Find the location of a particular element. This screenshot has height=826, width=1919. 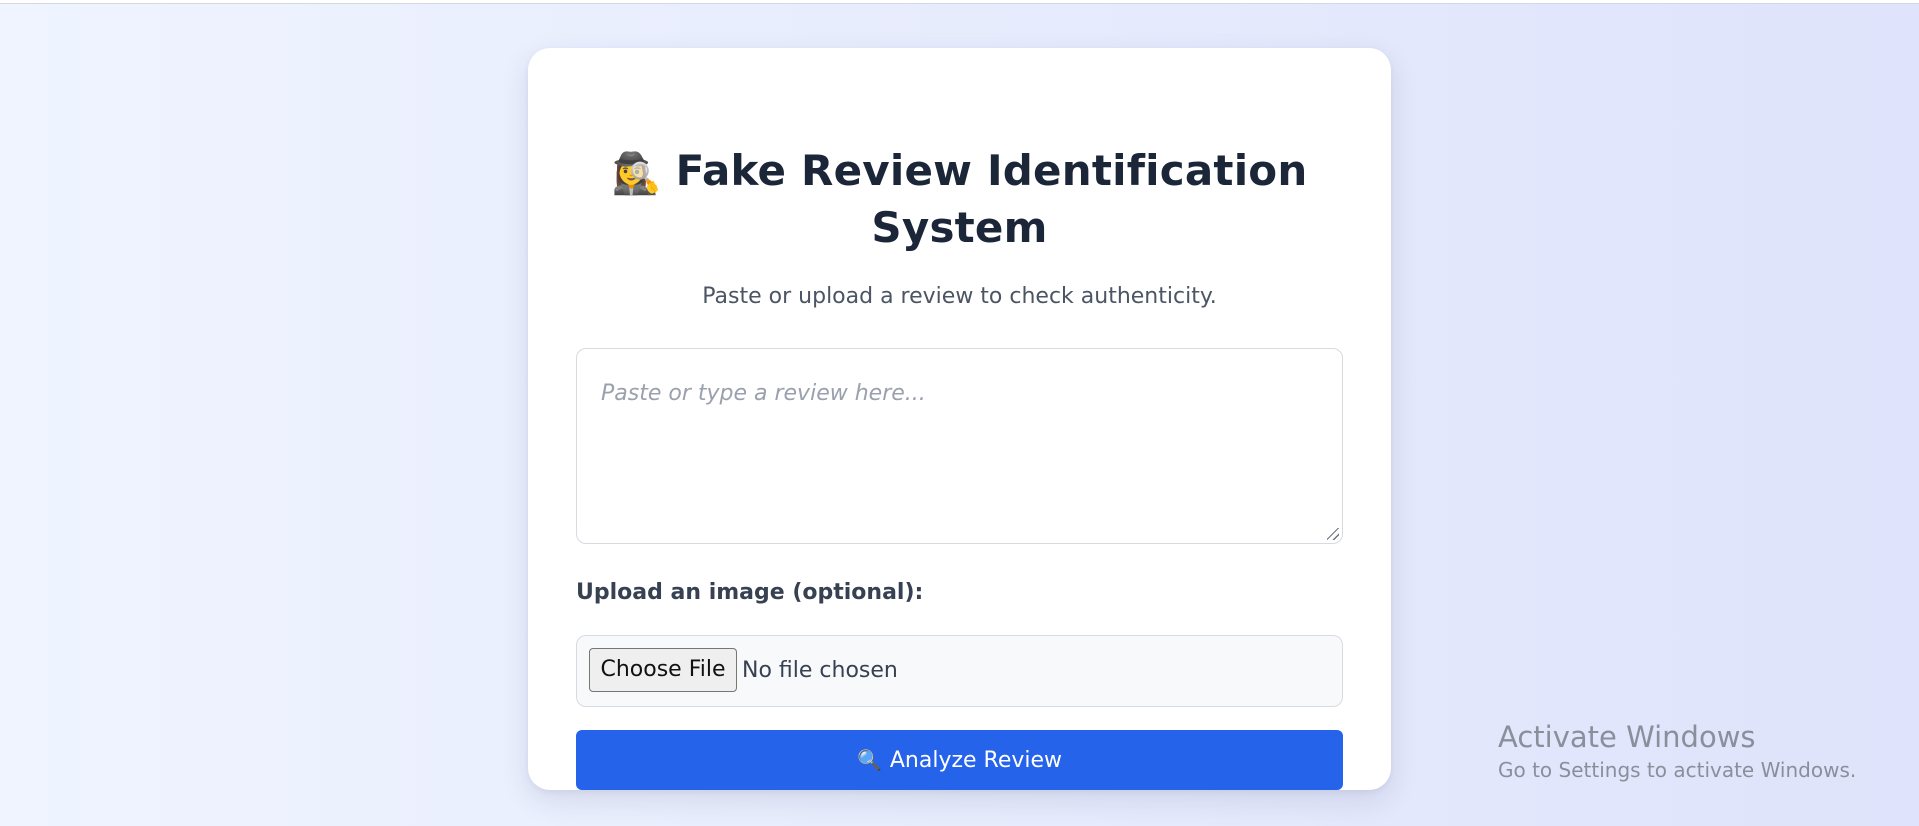

analyze-button-label: Analyze Review is located at coordinates (976, 760).